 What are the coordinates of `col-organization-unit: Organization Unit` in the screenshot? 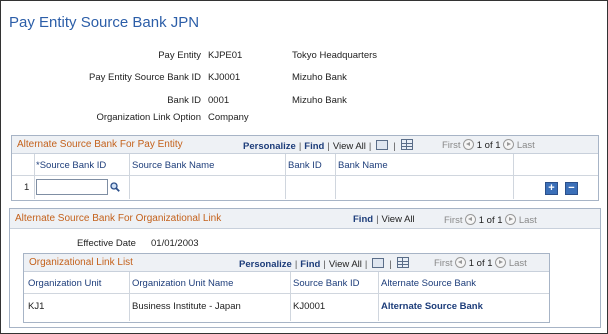 It's located at (64, 283).